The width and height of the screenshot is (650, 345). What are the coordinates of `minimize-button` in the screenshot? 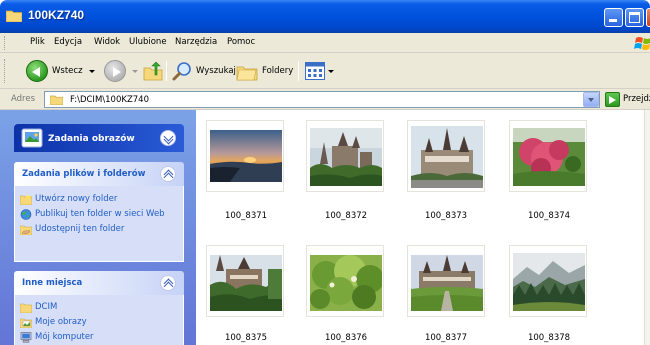 It's located at (613, 17).